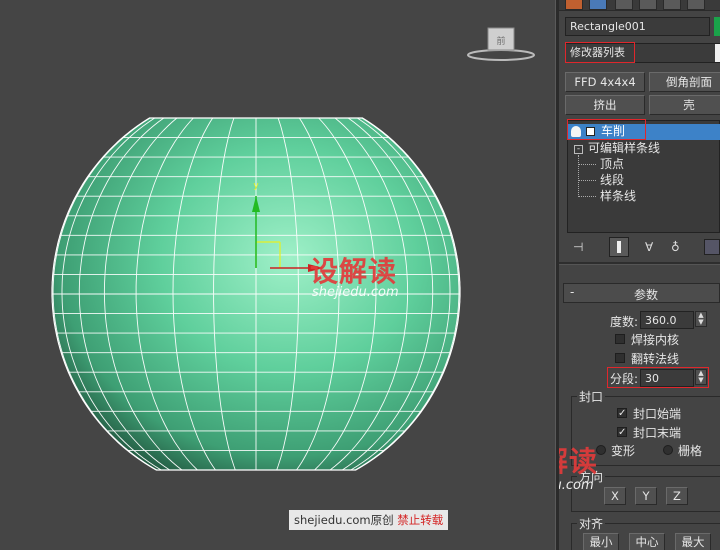  Describe the element at coordinates (344, 520) in the screenshot. I see `credit-prefix: shejiedu.com原创` at that location.